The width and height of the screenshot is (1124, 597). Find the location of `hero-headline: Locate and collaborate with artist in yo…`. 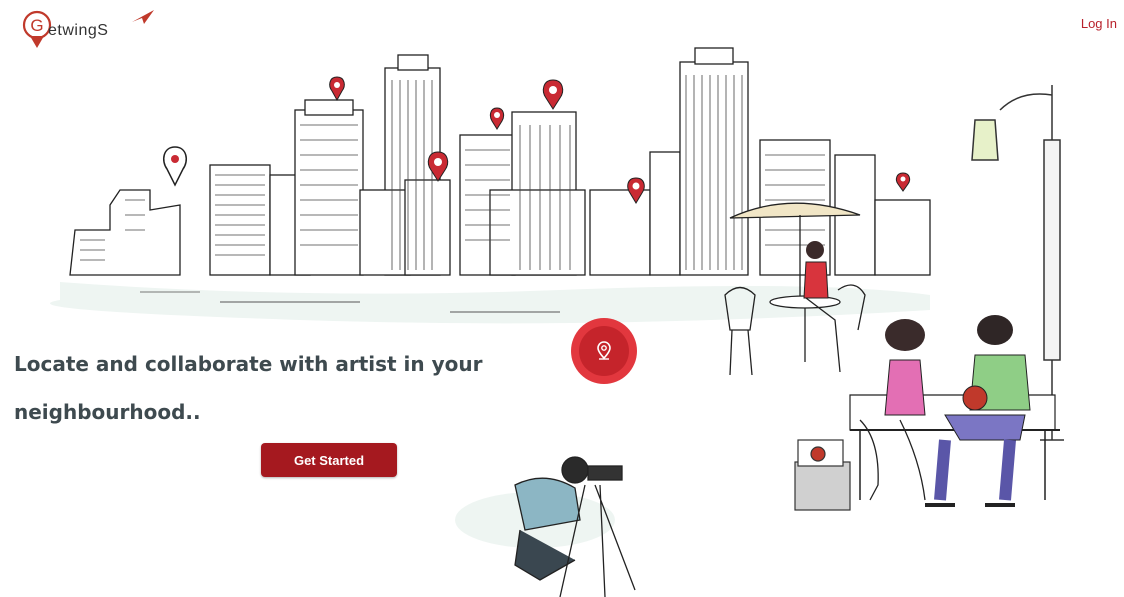

hero-headline: Locate and collaborate with artist in yo… is located at coordinates (248, 388).